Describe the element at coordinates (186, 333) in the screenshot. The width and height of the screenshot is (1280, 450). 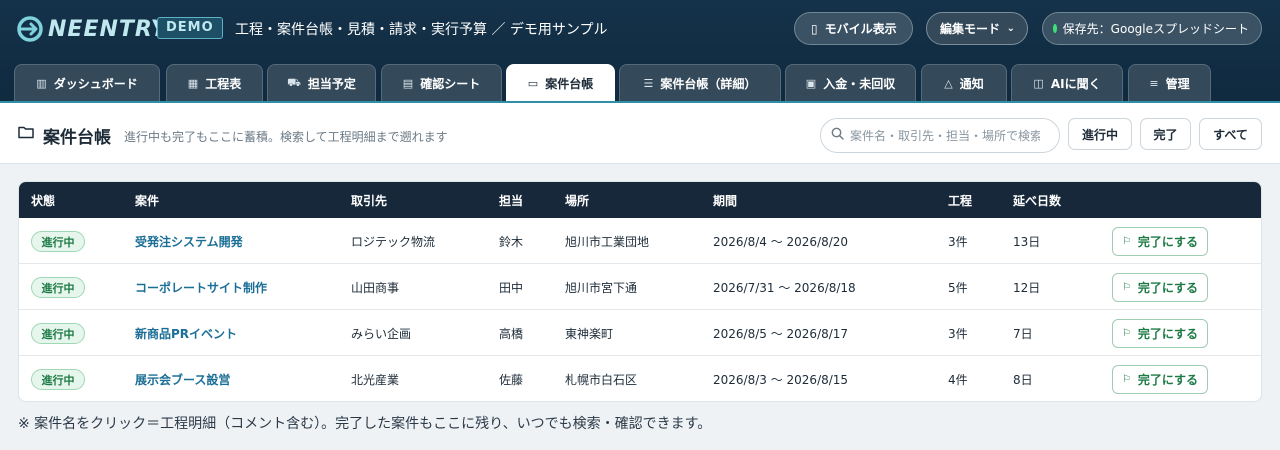
I see `case-link: 新商品PRイベント` at that location.